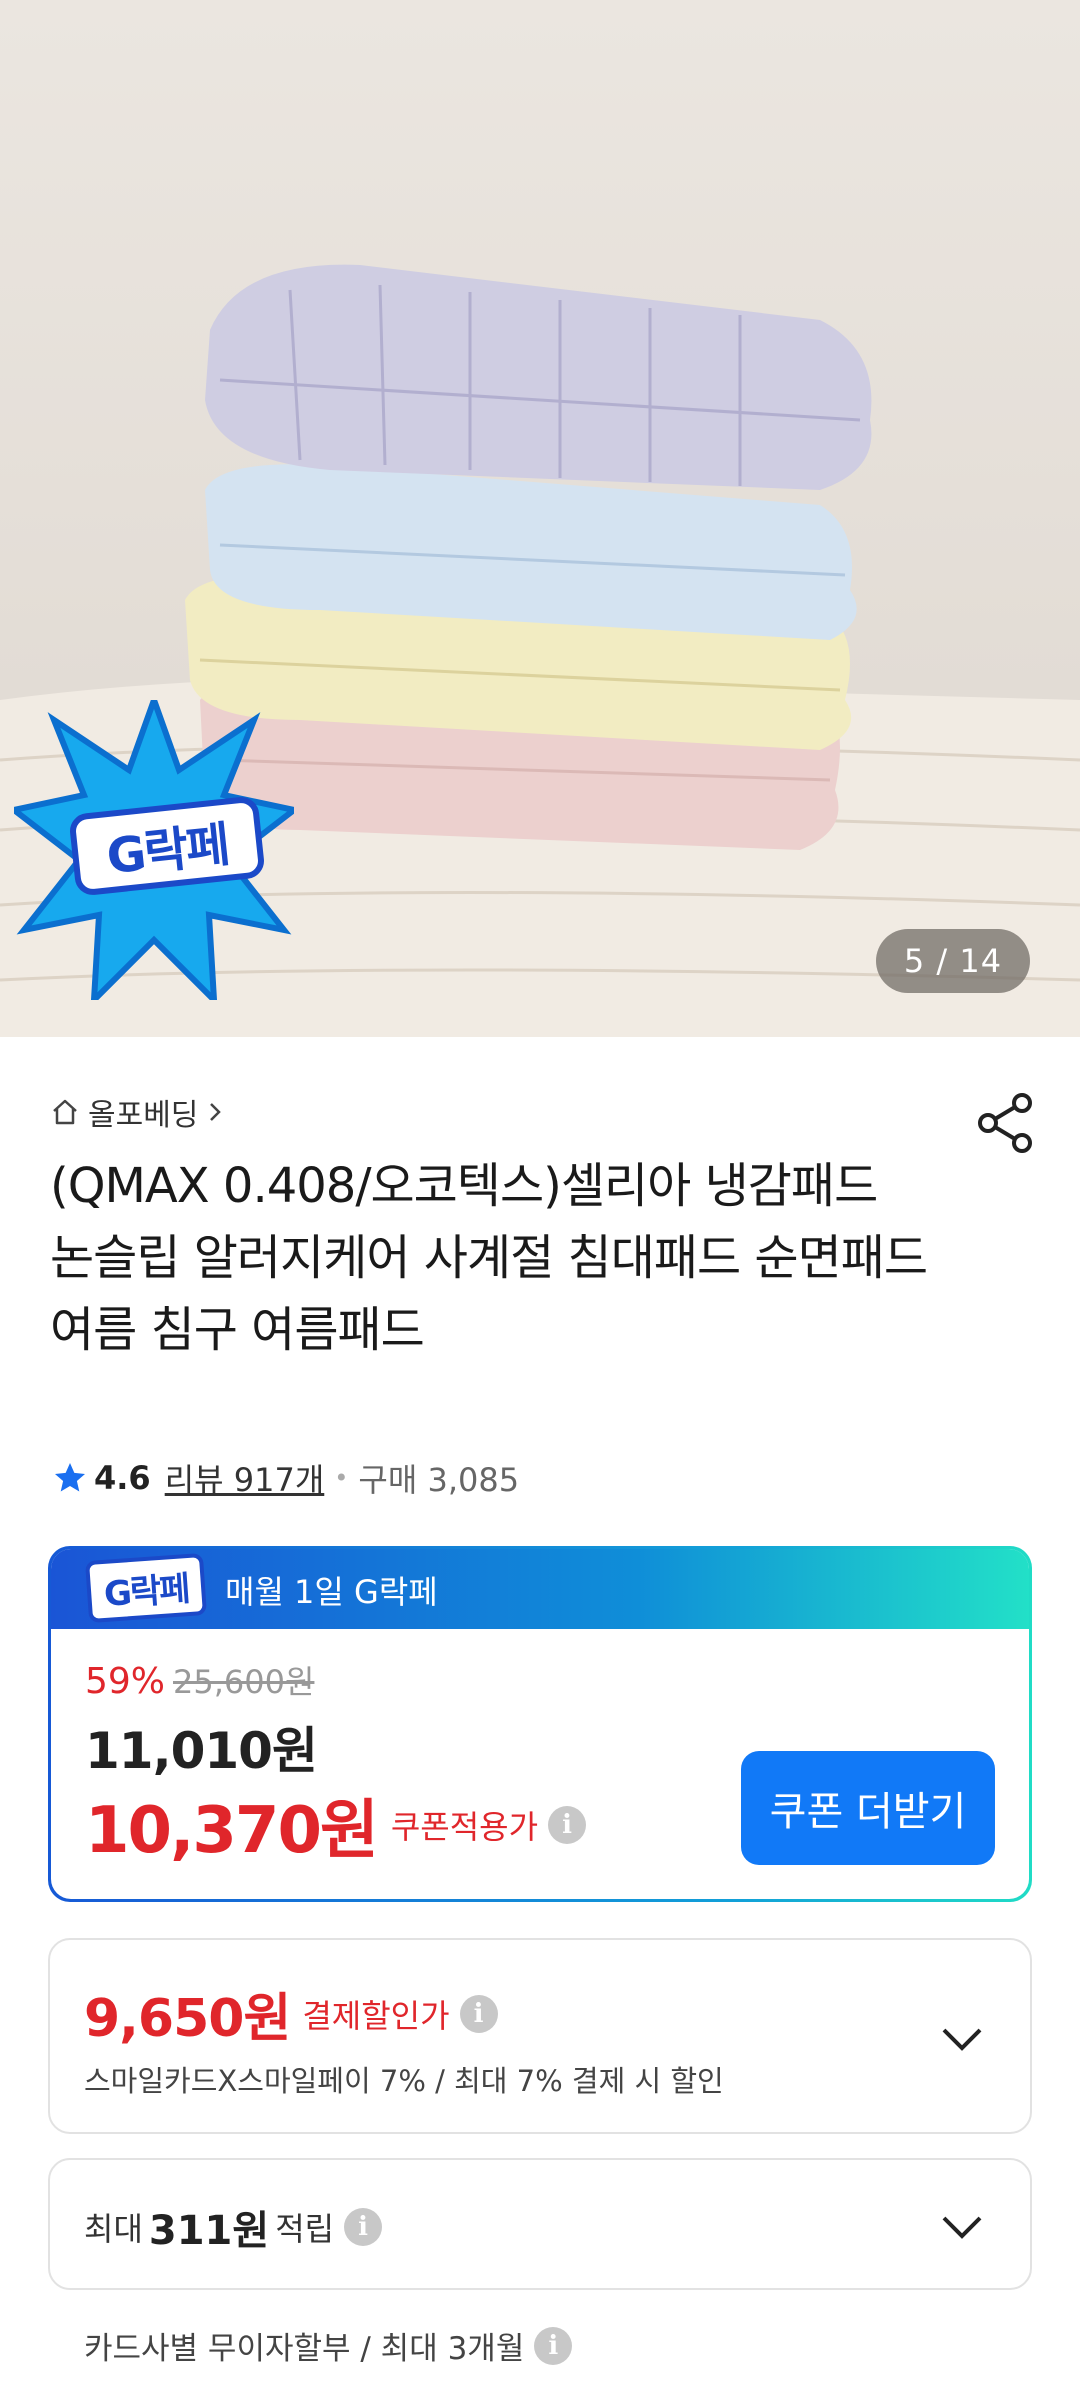 The image size is (1080, 2400). What do you see at coordinates (1006, 1123) in the screenshot?
I see `share-icon` at bounding box center [1006, 1123].